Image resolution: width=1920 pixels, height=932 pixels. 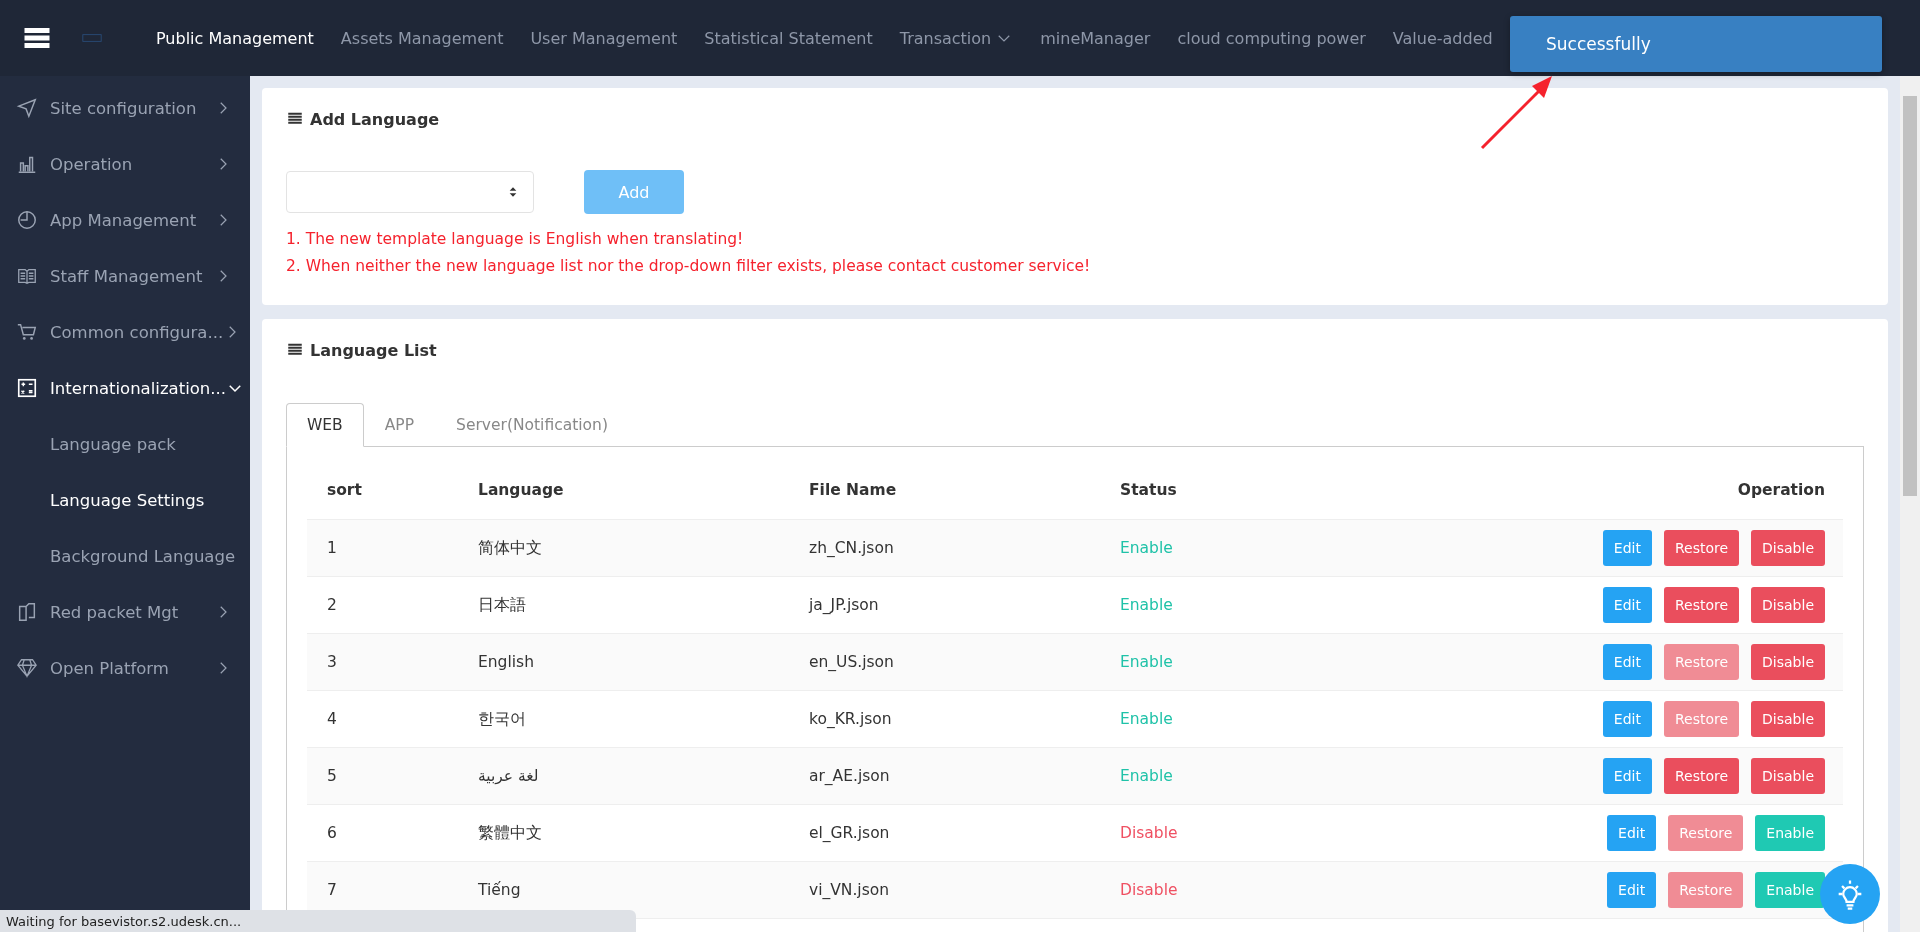 What do you see at coordinates (235, 38) in the screenshot?
I see `nav-link: Public Management` at bounding box center [235, 38].